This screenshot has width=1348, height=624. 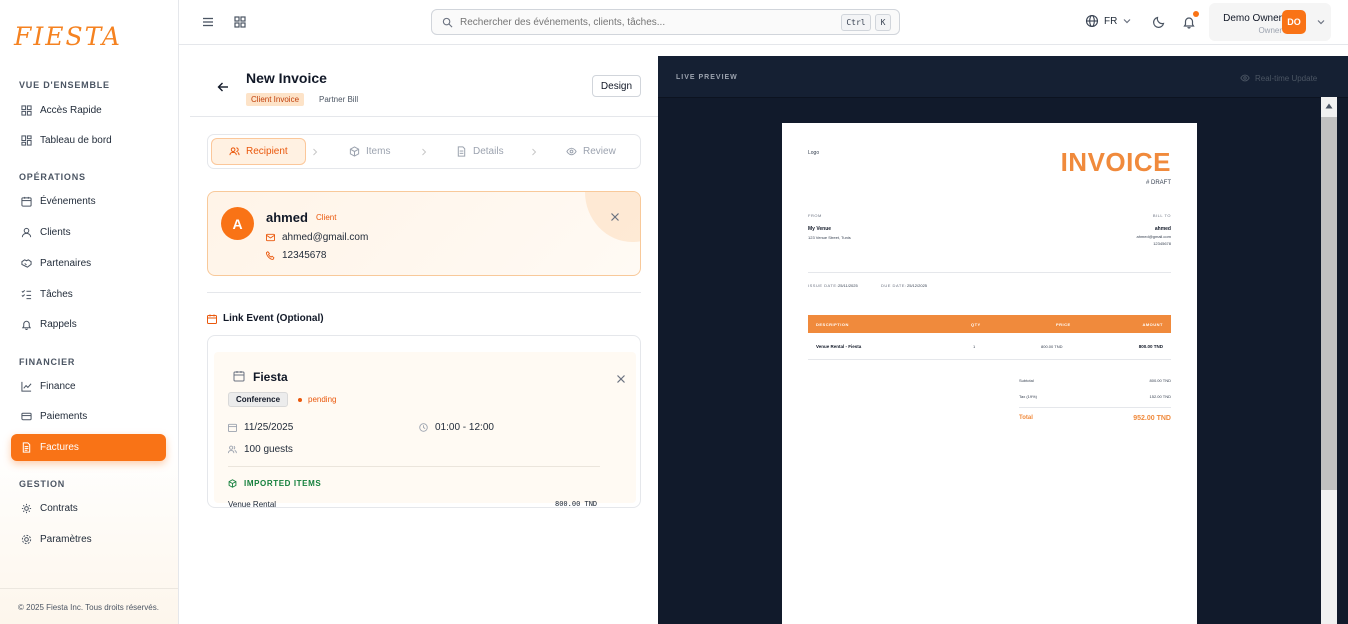 I want to click on event-type-badge: Conference, so click(x=258, y=399).